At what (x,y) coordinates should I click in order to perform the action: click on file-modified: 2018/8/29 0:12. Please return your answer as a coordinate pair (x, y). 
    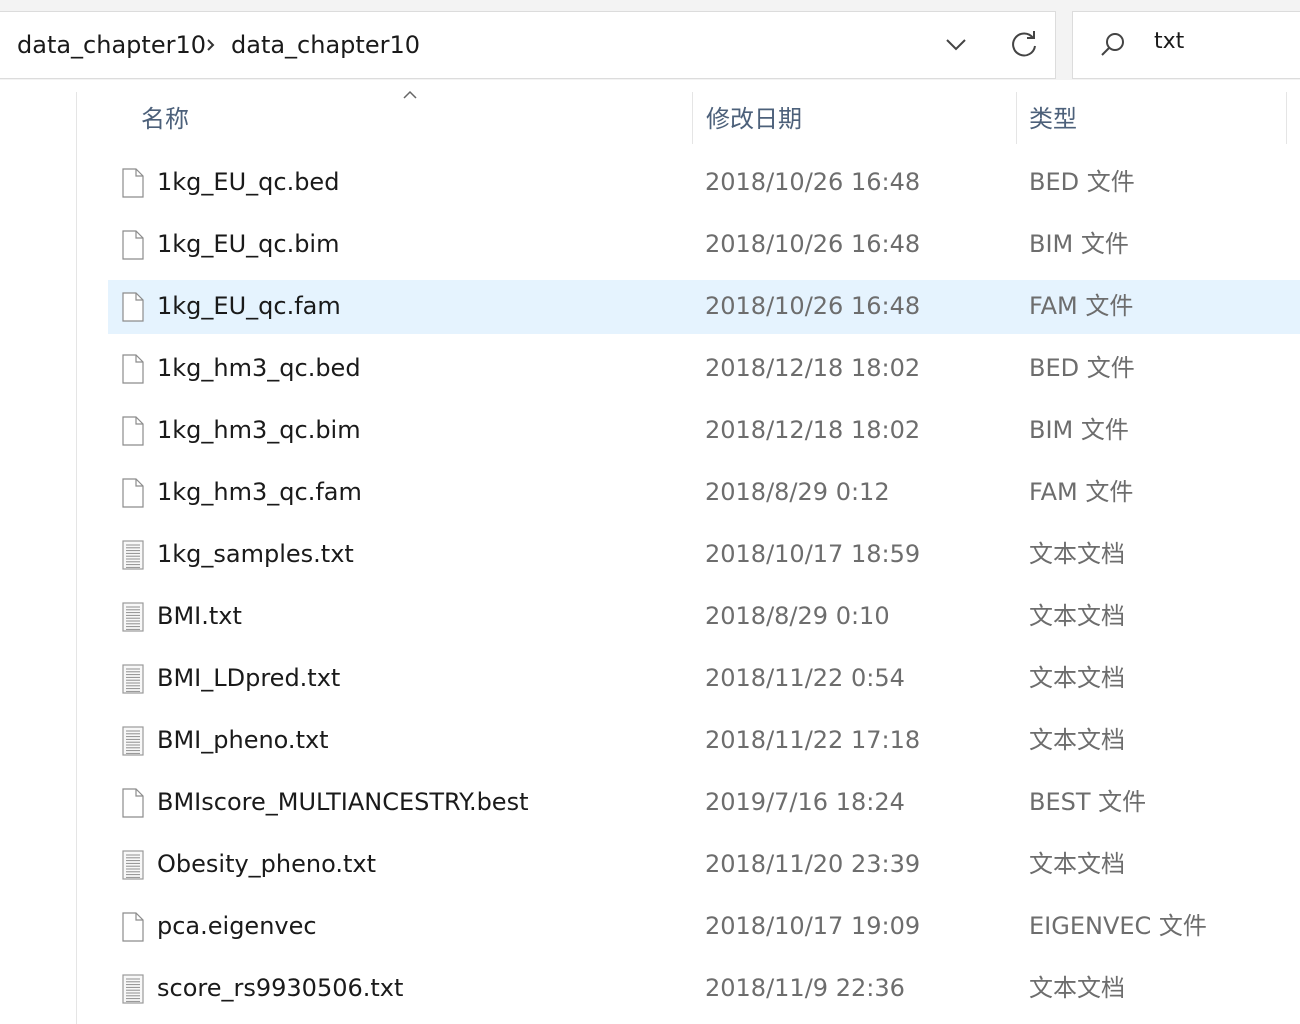
    Looking at the image, I should click on (797, 492).